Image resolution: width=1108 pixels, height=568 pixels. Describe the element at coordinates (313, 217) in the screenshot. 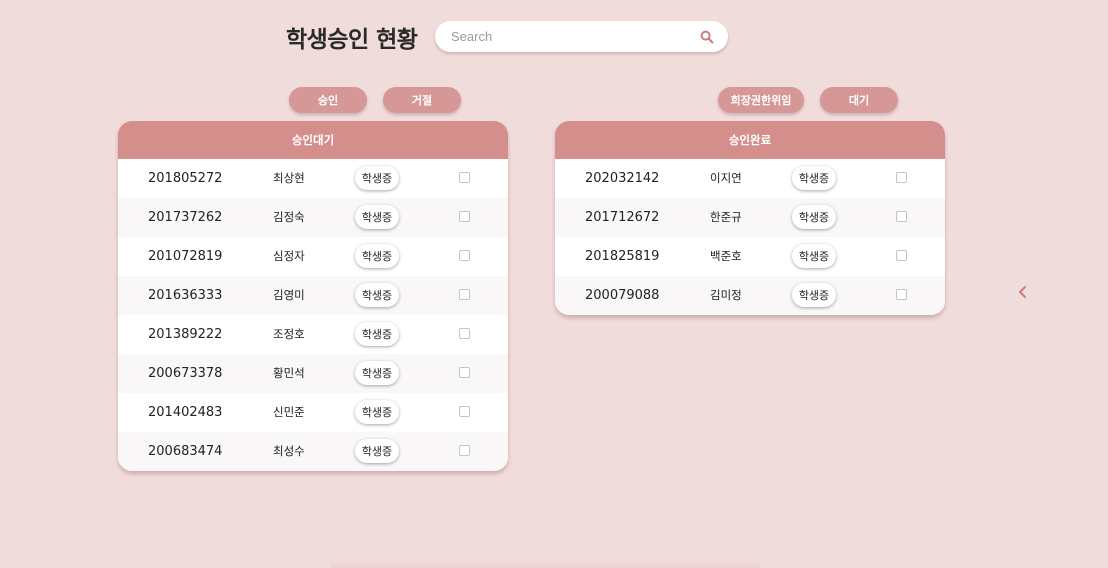

I see `table-row: 201737262 김정숙 학생증` at that location.